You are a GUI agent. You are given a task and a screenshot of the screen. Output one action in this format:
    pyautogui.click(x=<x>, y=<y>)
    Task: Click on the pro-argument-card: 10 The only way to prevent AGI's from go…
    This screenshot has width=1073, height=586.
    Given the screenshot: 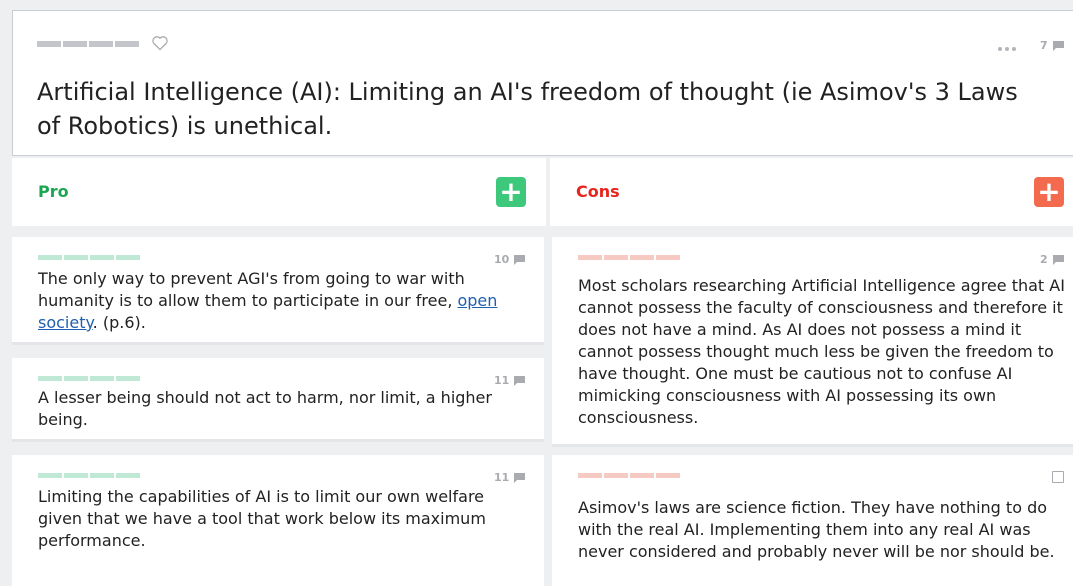 What is the action you would take?
    pyautogui.click(x=278, y=291)
    